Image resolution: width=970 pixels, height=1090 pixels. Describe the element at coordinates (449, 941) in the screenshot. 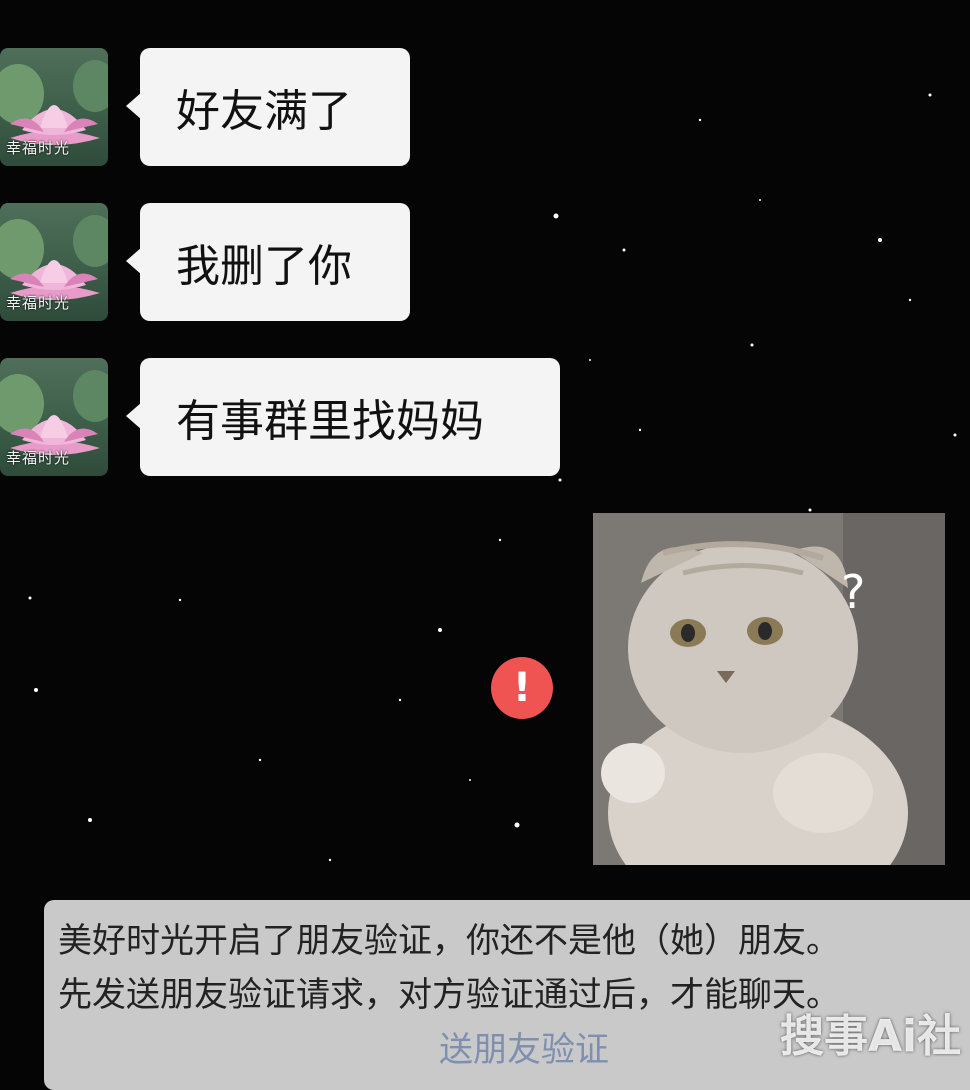

I see `notice-line-1: 美好时光开启了朋友验证，你还不是他（她）朋友。` at that location.